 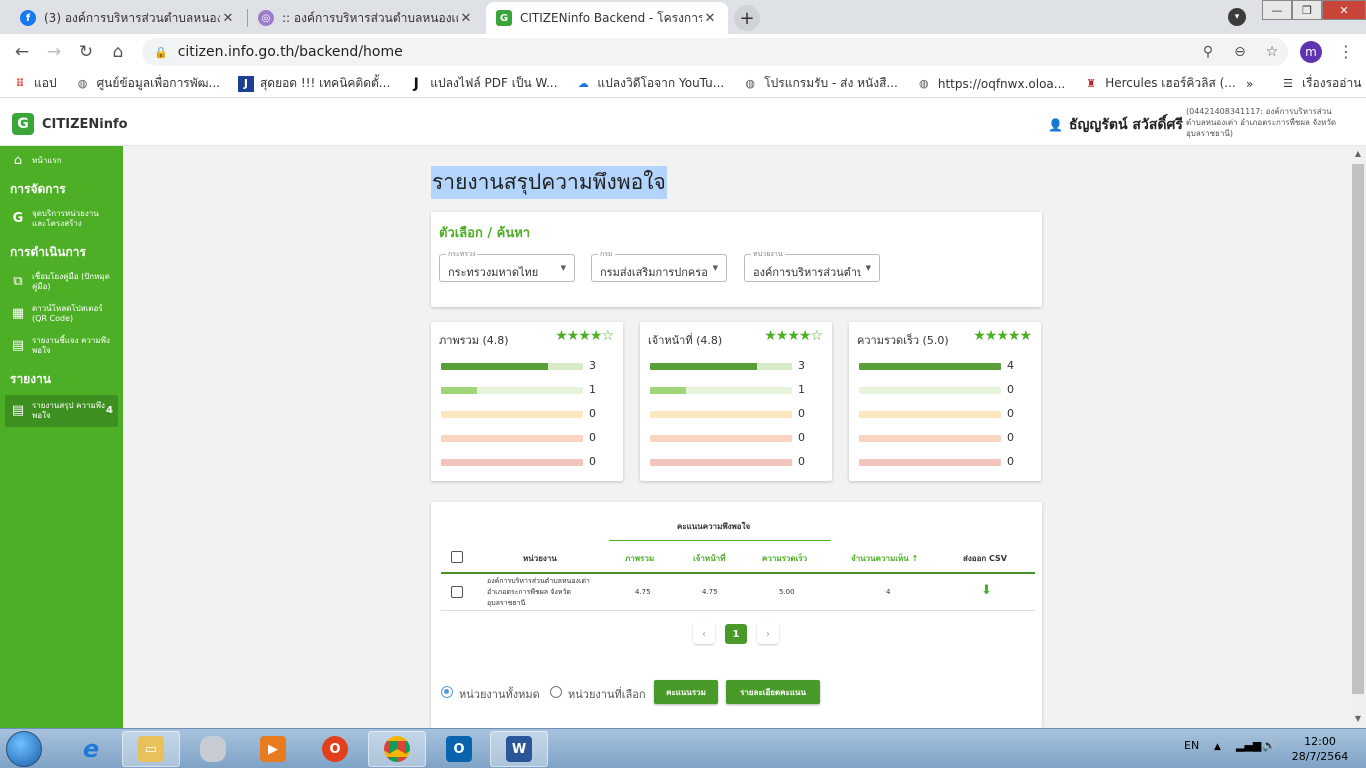 What do you see at coordinates (1237, 17) in the screenshot?
I see `tab-search-icon: ▾` at bounding box center [1237, 17].